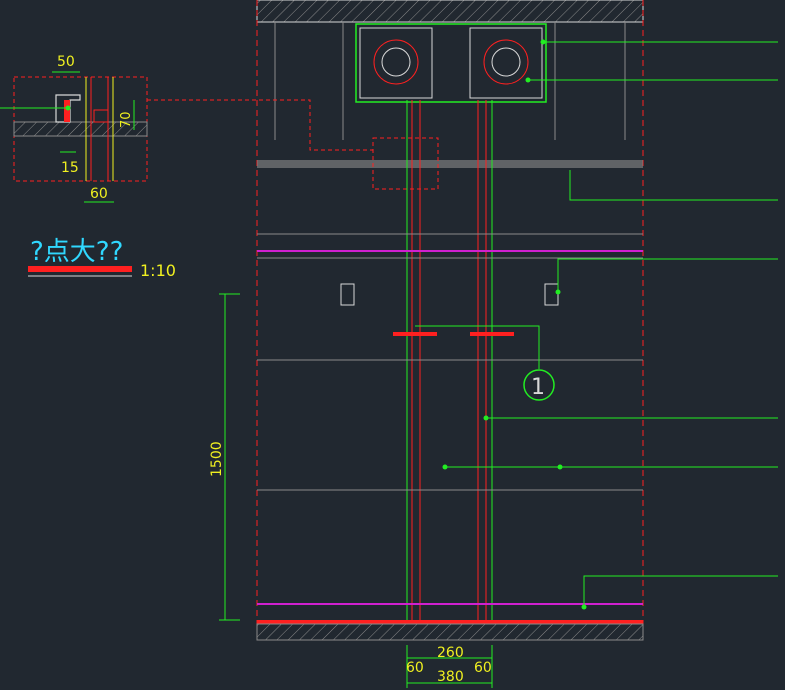 The image size is (785, 690). I want to click on height-dim-text: 1500, so click(217, 459).